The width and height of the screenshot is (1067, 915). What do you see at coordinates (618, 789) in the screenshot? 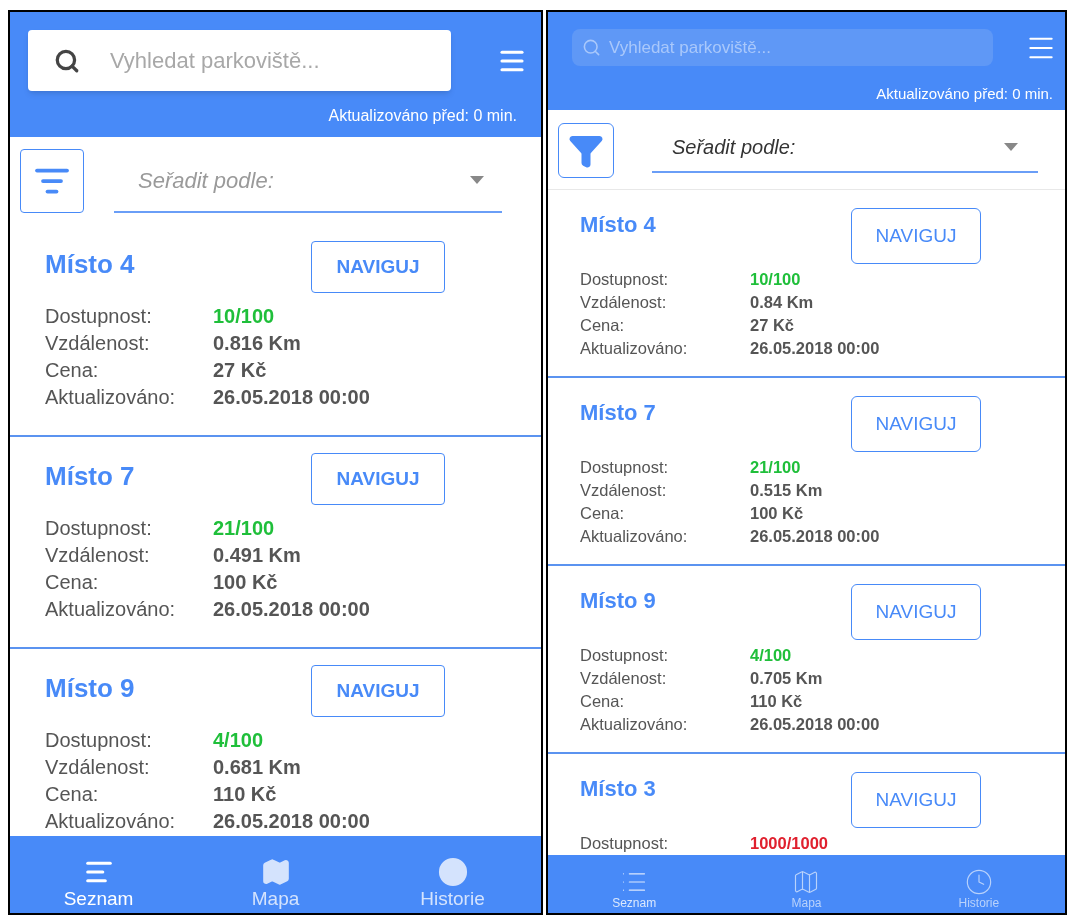
I see `place-title: Místo 3` at bounding box center [618, 789].